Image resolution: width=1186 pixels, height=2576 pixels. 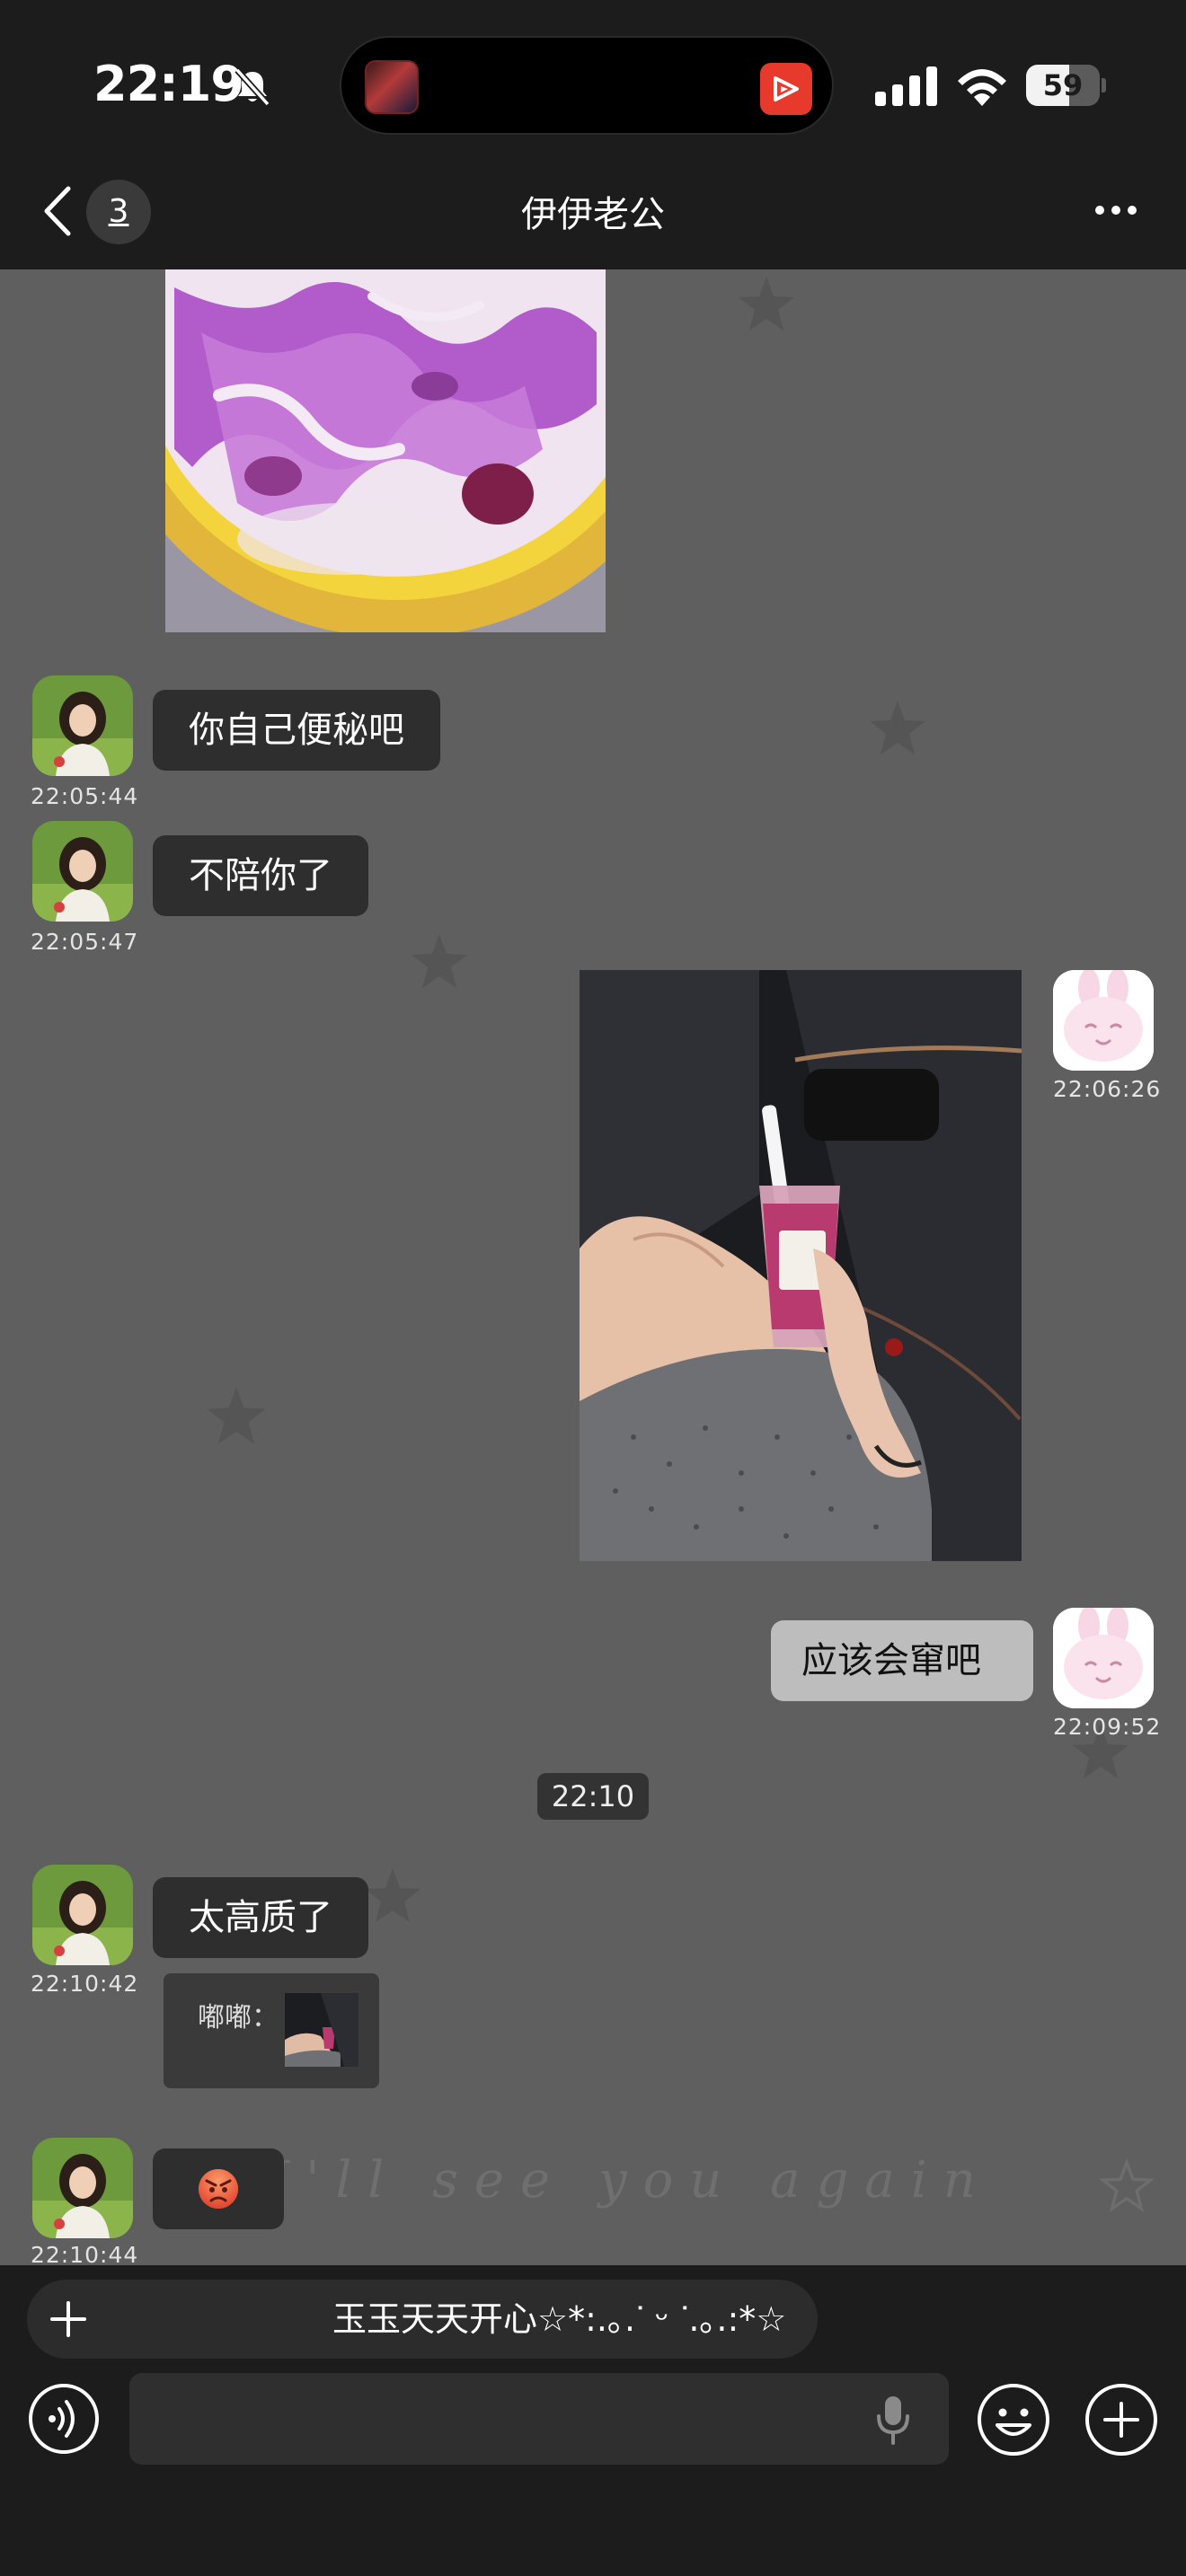 What do you see at coordinates (786, 89) in the screenshot?
I see `video-app-icon` at bounding box center [786, 89].